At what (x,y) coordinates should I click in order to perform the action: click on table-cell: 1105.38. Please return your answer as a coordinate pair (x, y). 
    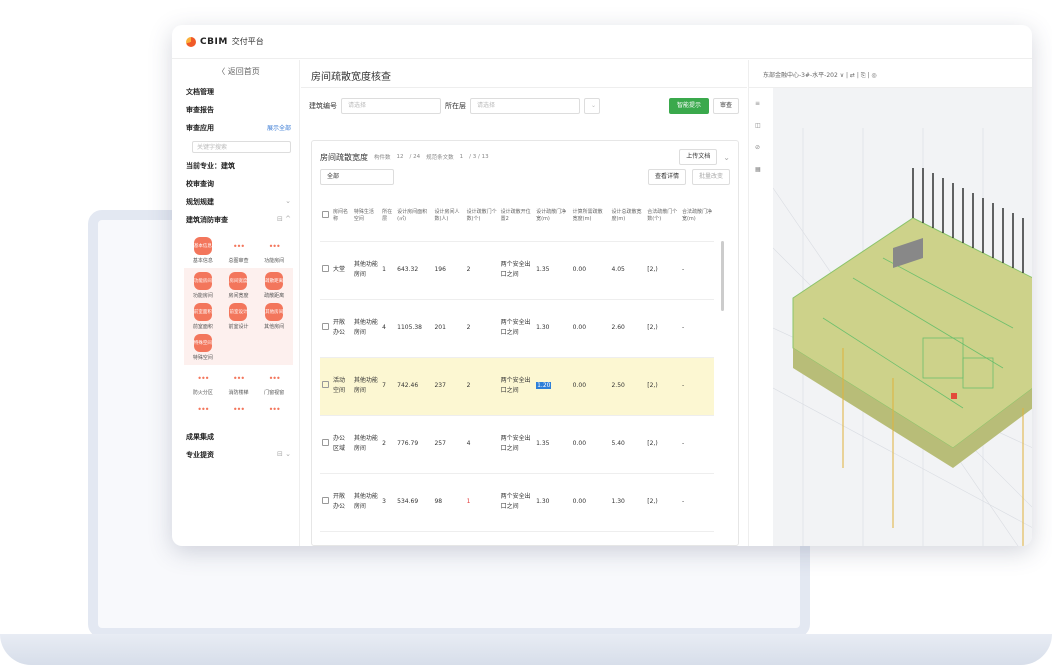
    Looking at the image, I should click on (414, 328).